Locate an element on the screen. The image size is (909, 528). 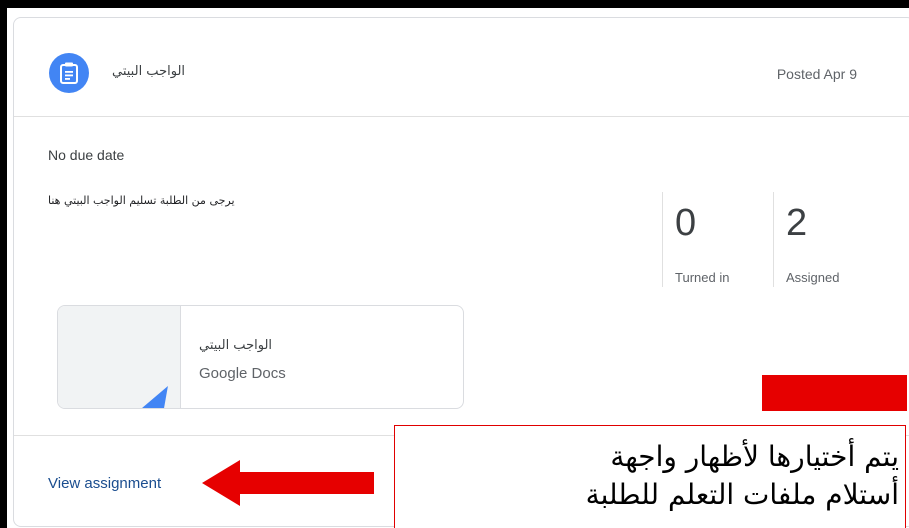
clipboard-icon is located at coordinates (69, 73).